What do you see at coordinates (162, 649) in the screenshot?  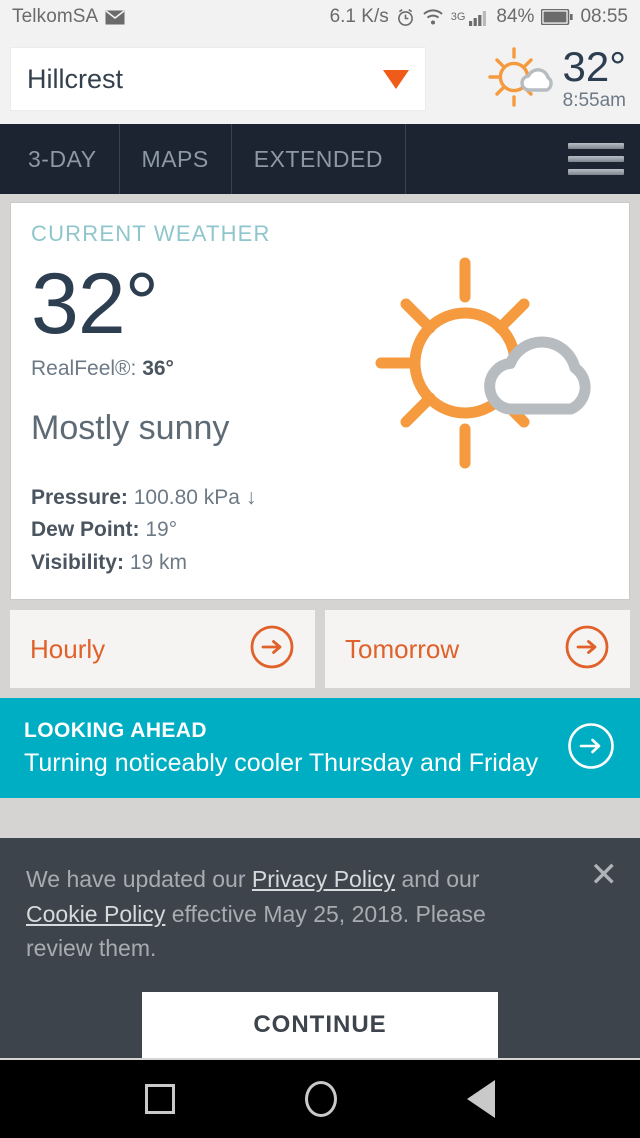 I see `hourly-link: Hourly` at bounding box center [162, 649].